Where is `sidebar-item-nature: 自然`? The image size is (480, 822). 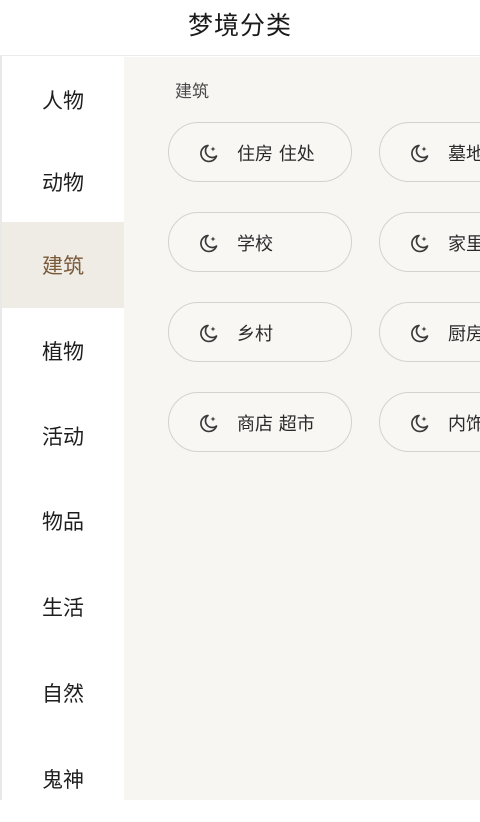
sidebar-item-nature: 自然 is located at coordinates (63, 693).